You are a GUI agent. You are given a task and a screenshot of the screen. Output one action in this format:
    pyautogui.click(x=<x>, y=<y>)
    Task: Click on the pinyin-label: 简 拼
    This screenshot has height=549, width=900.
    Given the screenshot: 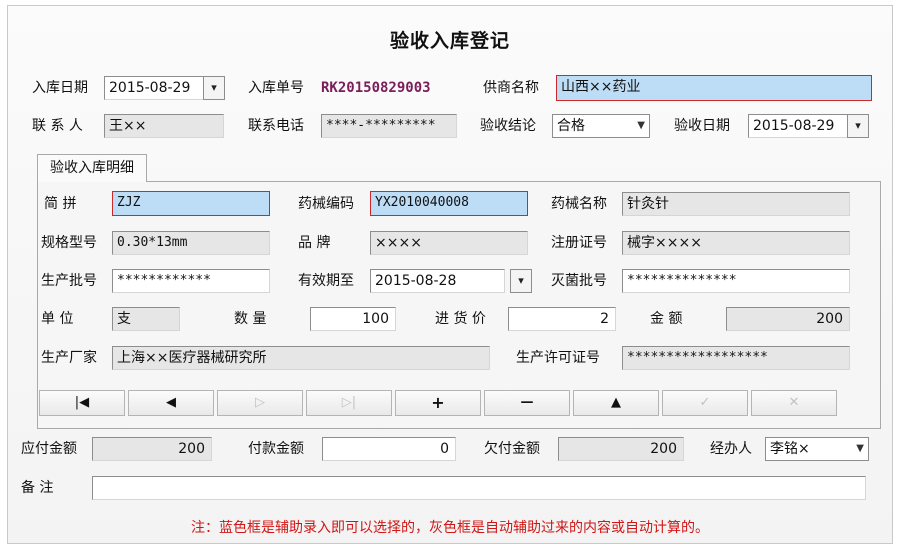 What is the action you would take?
    pyautogui.click(x=60, y=204)
    